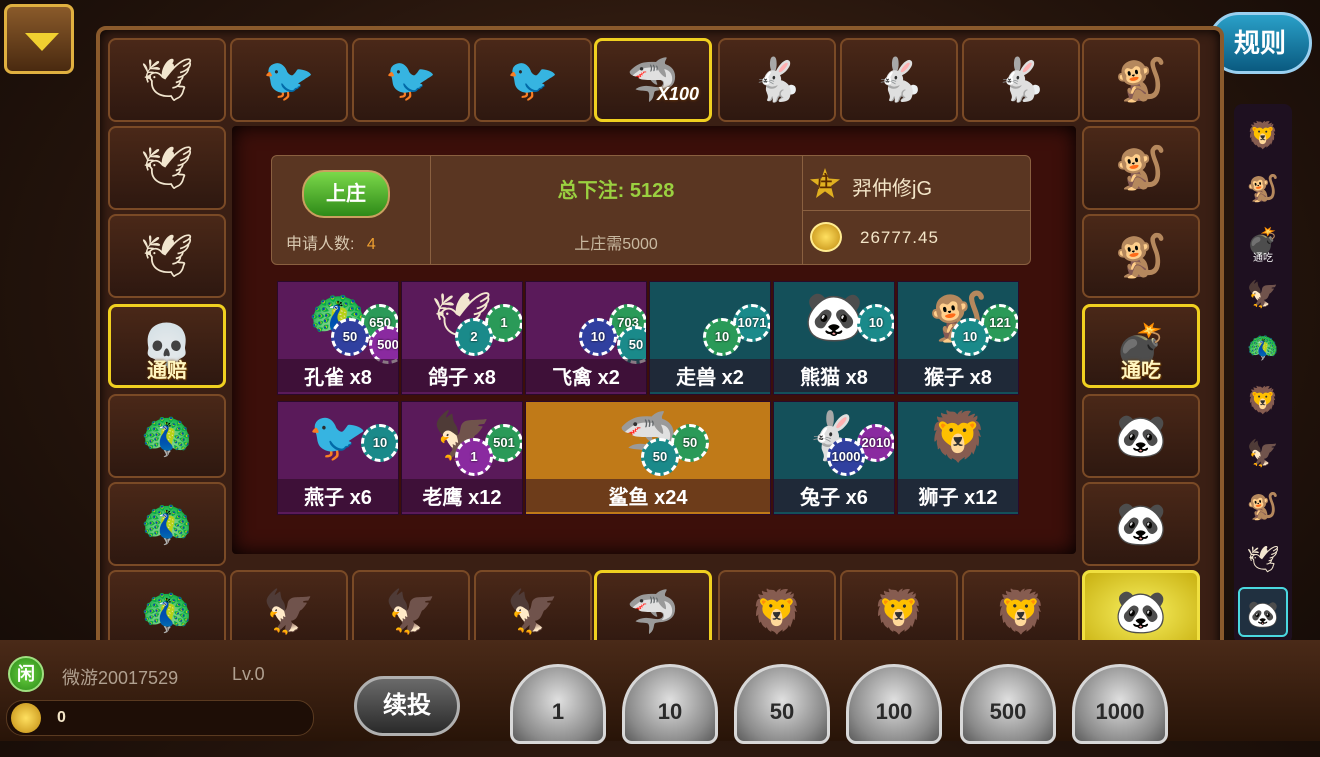 The width and height of the screenshot is (1320, 757). I want to click on bet-tile: 703 10 50 飞禽 x2, so click(586, 338).